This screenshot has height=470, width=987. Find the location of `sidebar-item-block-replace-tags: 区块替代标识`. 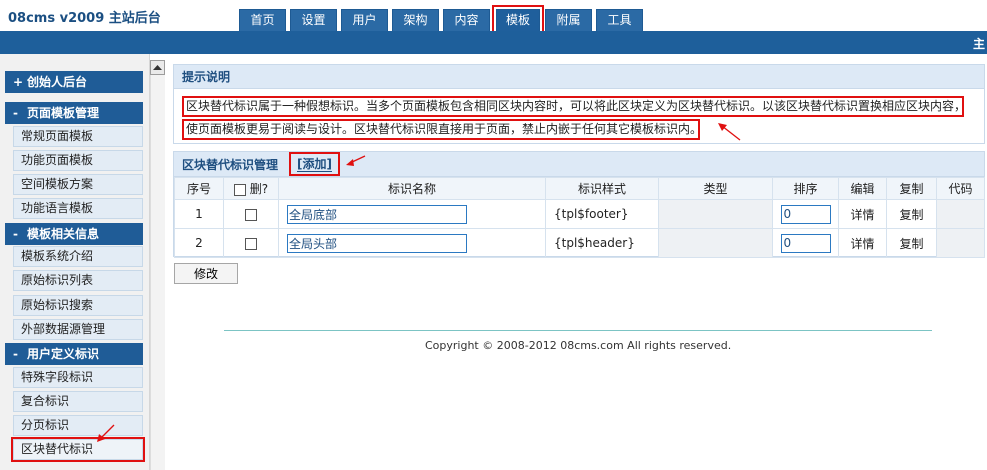

sidebar-item-block-replace-tags: 区块替代标识 is located at coordinates (78, 449).